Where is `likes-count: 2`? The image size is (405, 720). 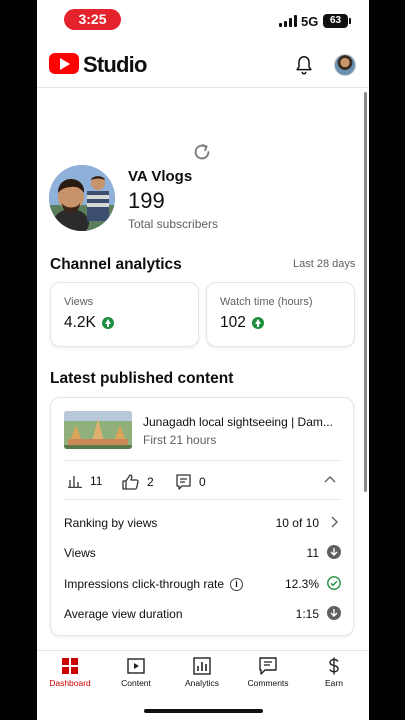
likes-count: 2 is located at coordinates (150, 482).